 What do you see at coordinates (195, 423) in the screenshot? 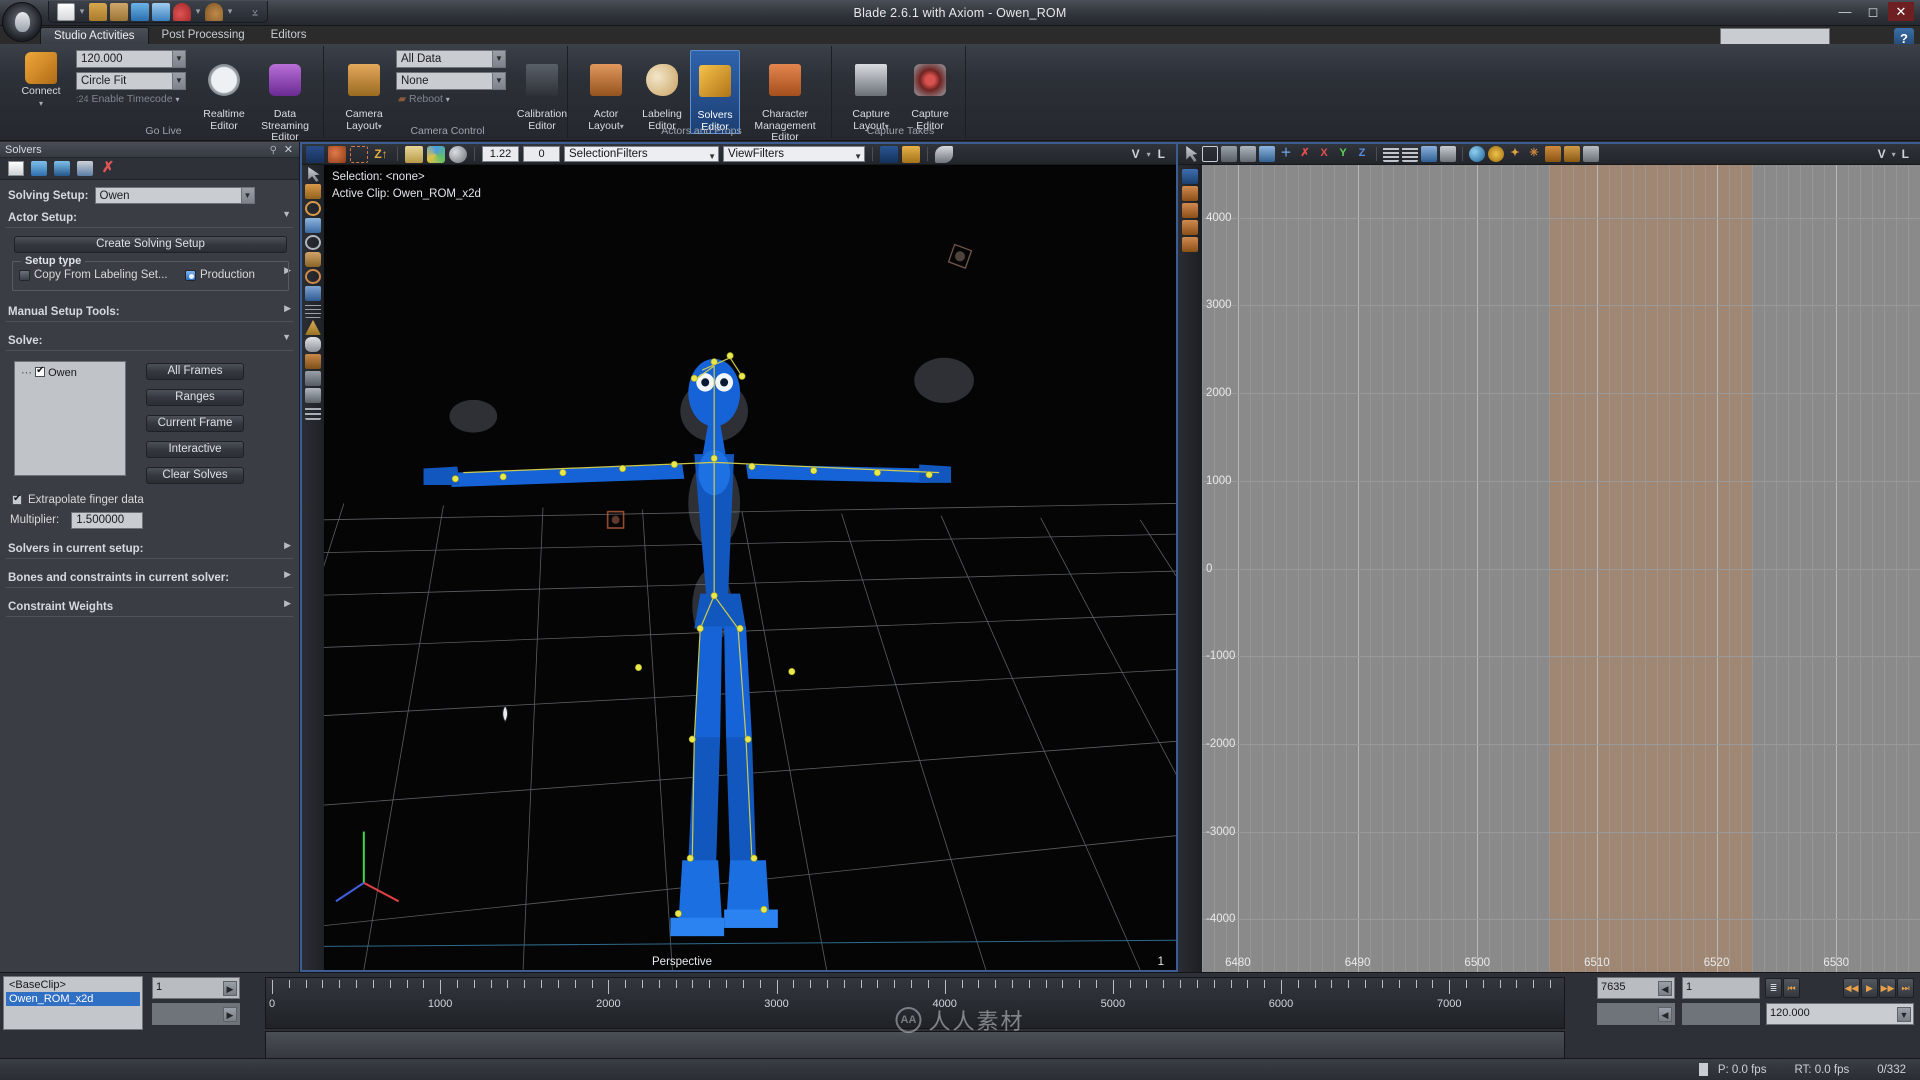
I see `current-frame-button: Current Frame` at bounding box center [195, 423].